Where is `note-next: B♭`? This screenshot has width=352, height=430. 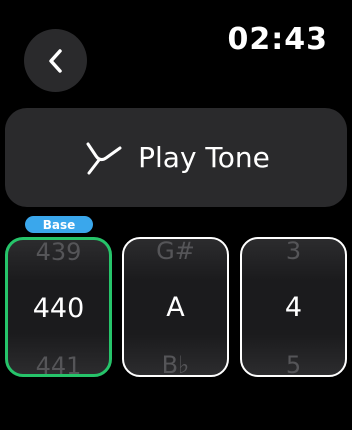
note-next: B♭ is located at coordinates (175, 364).